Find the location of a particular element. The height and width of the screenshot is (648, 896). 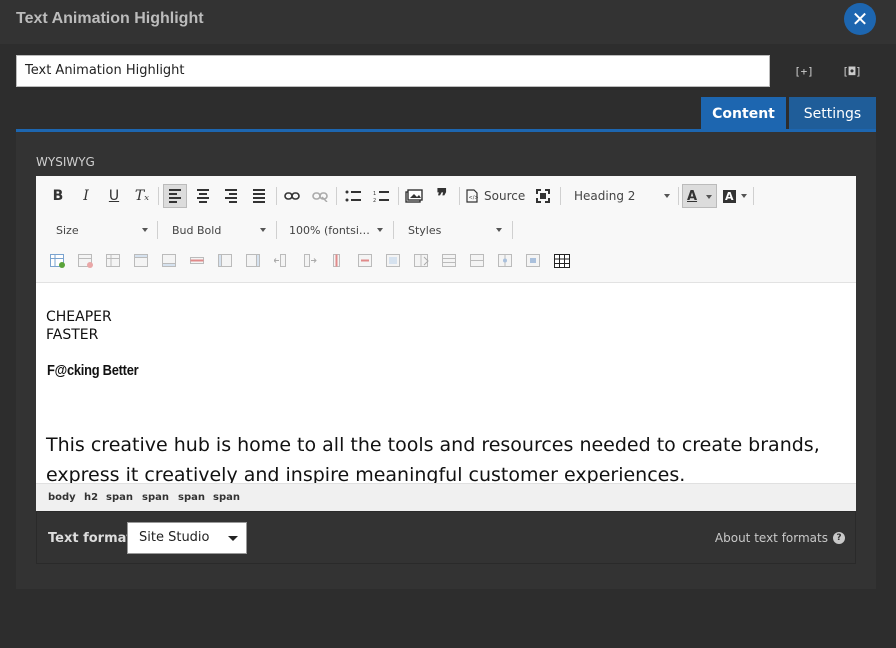

merge-cells-icon is located at coordinates (394, 261).